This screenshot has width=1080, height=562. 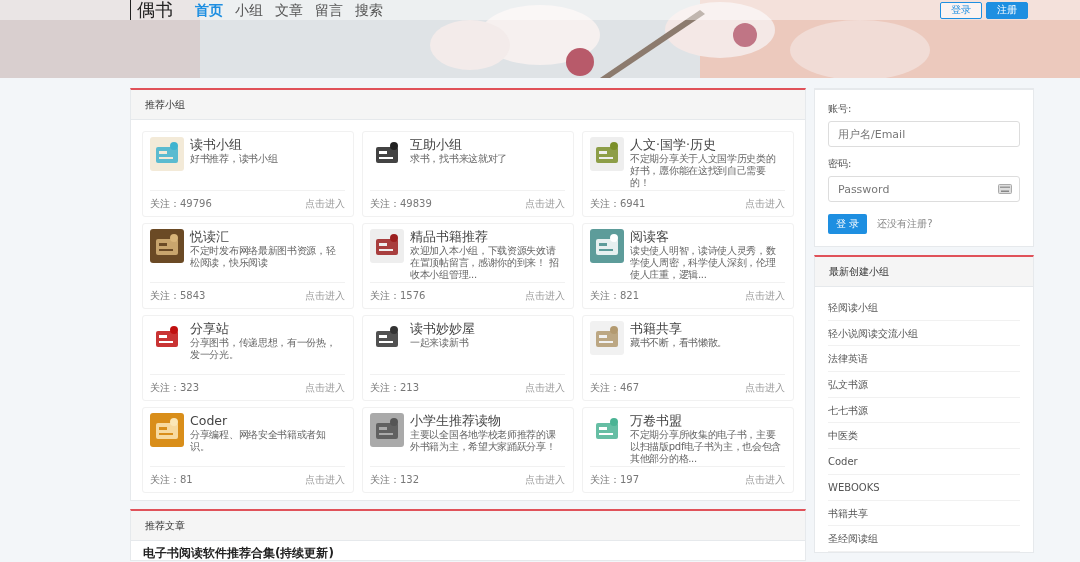 I want to click on group-link: 法律英语, so click(x=924, y=359).